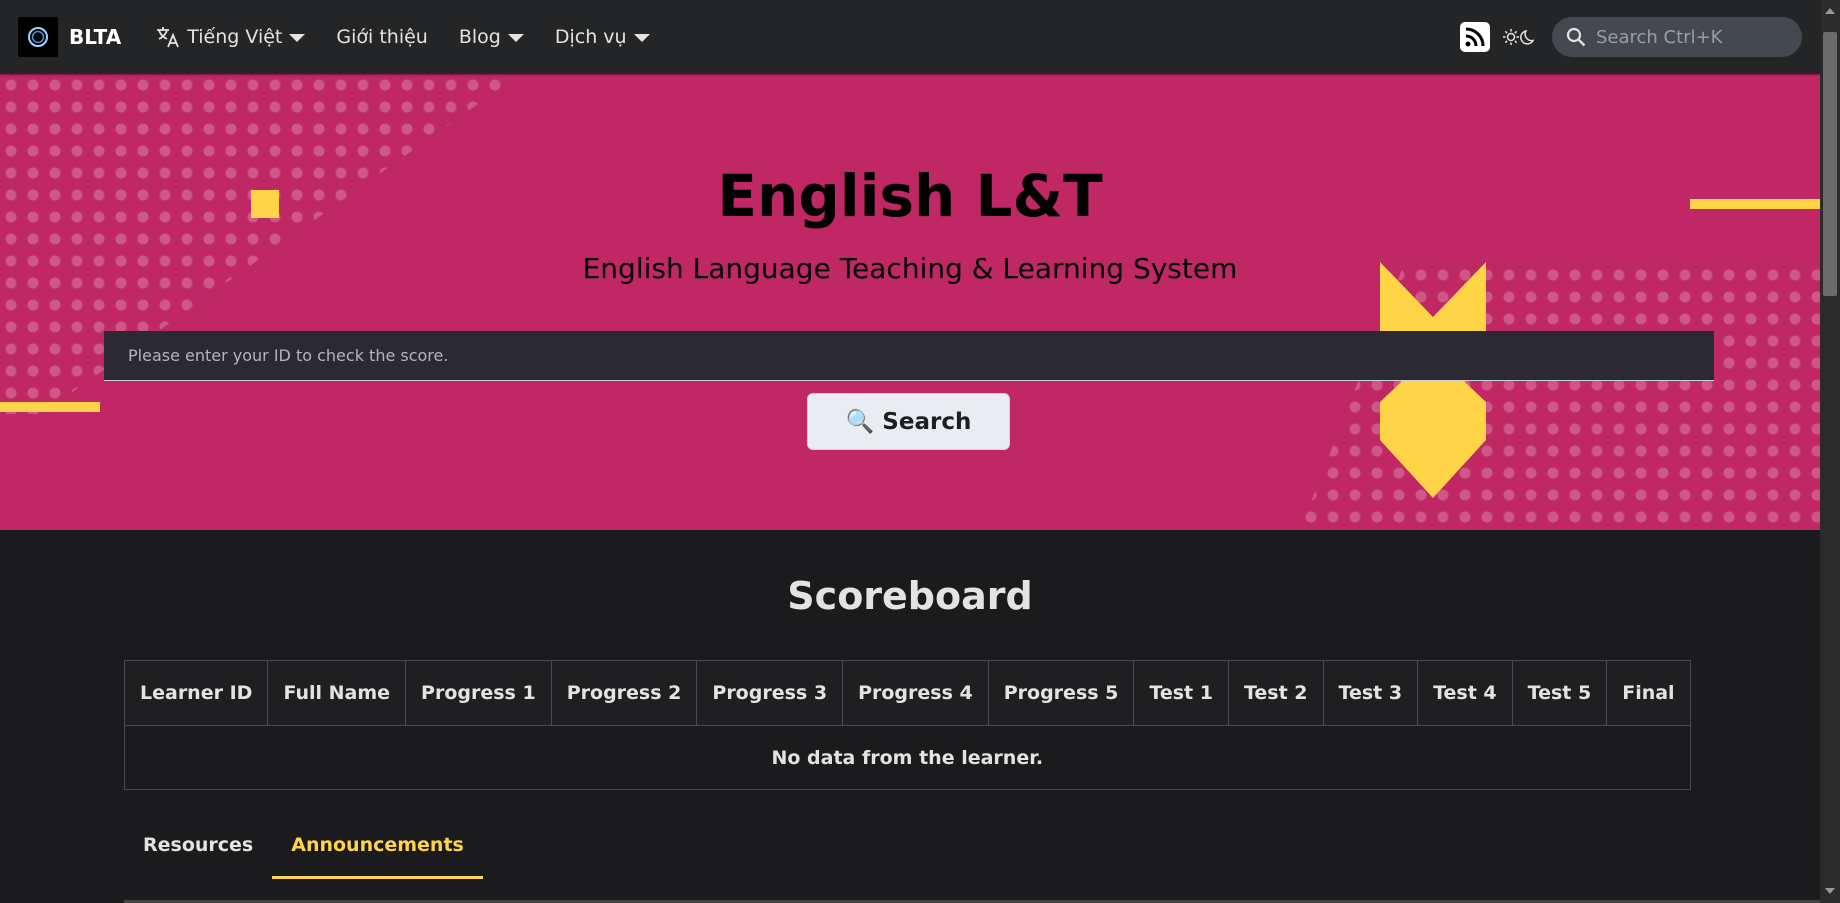 Image resolution: width=1840 pixels, height=903 pixels. I want to click on col-test-2: Test 2, so click(1275, 693).